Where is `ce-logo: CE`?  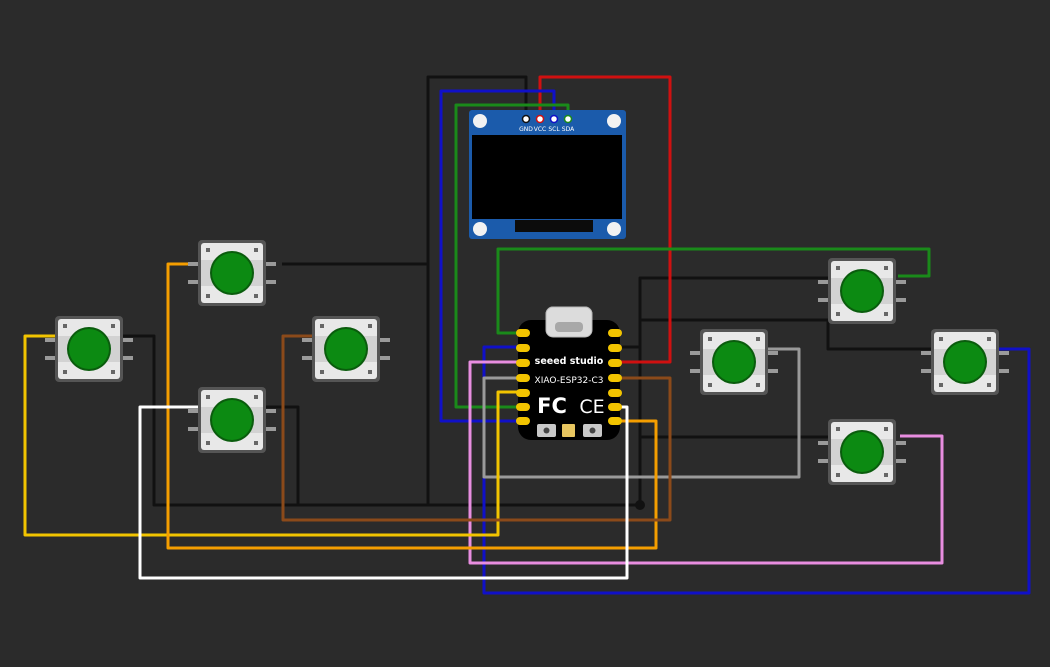 ce-logo: CE is located at coordinates (591, 407).